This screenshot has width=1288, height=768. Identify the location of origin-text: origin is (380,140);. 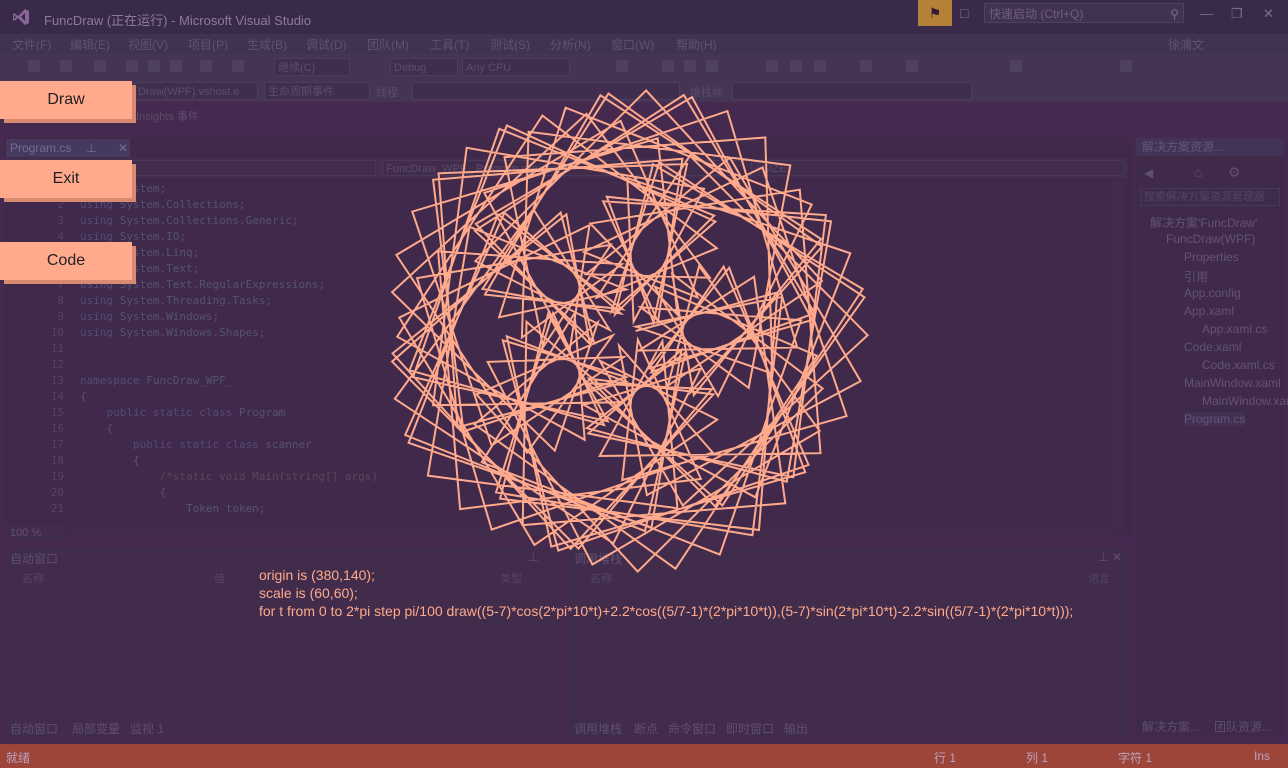
(317, 575).